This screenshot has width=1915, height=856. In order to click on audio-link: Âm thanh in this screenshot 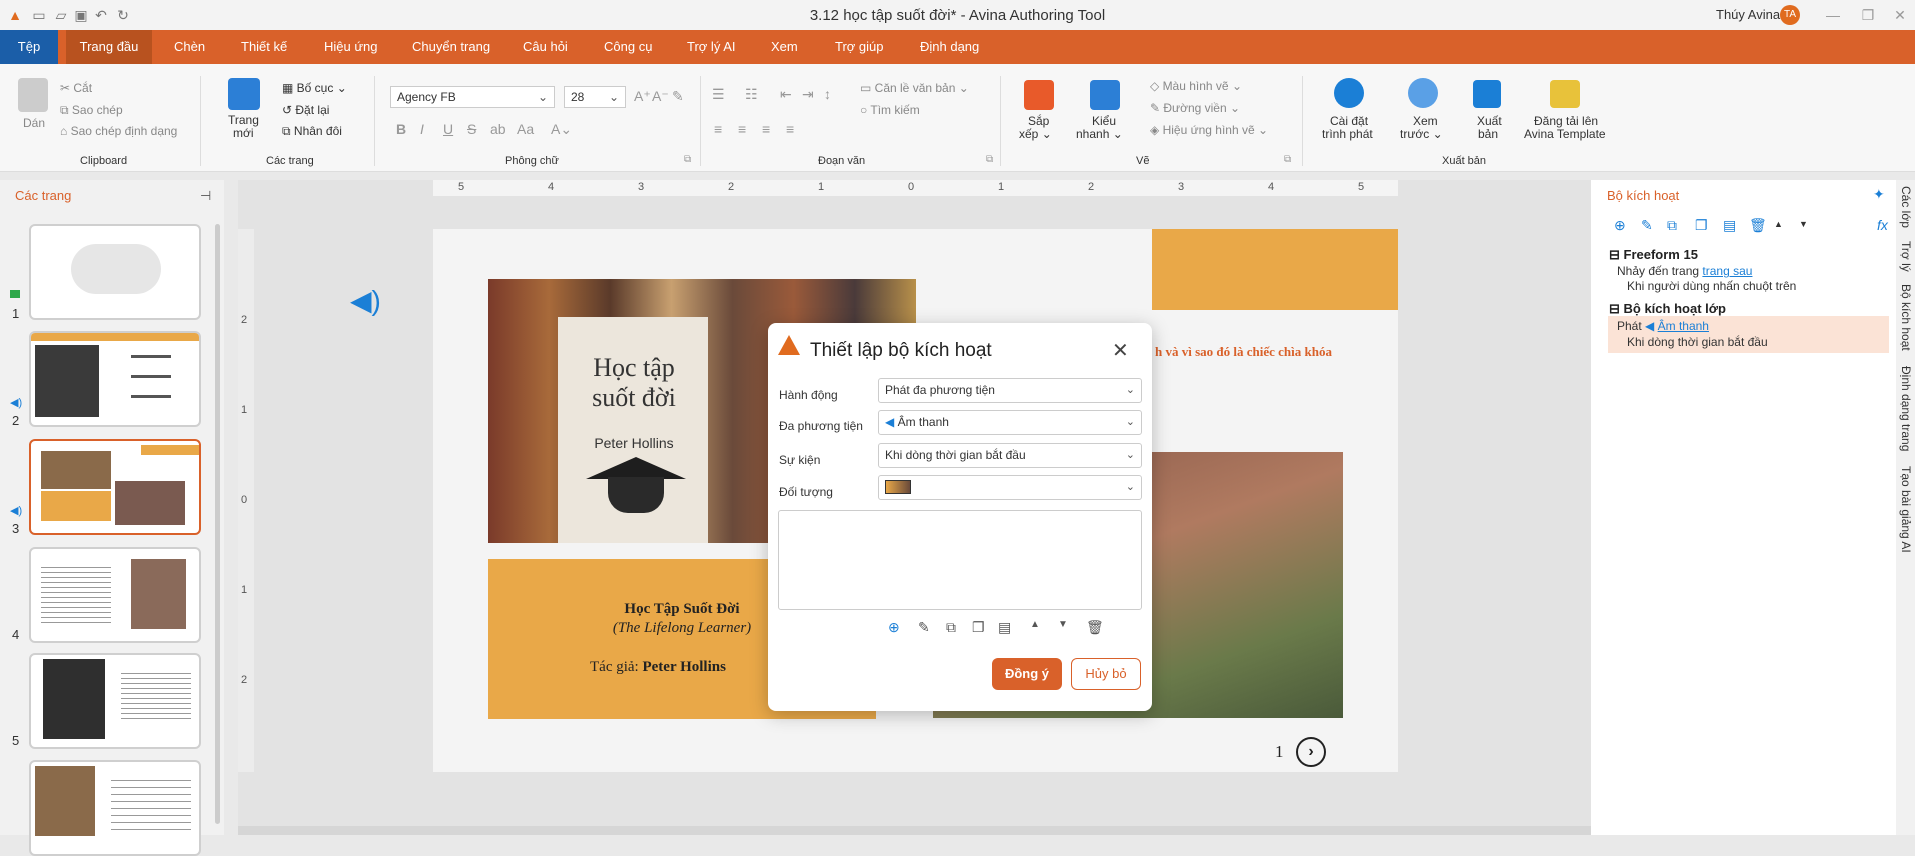, I will do `click(1683, 326)`.